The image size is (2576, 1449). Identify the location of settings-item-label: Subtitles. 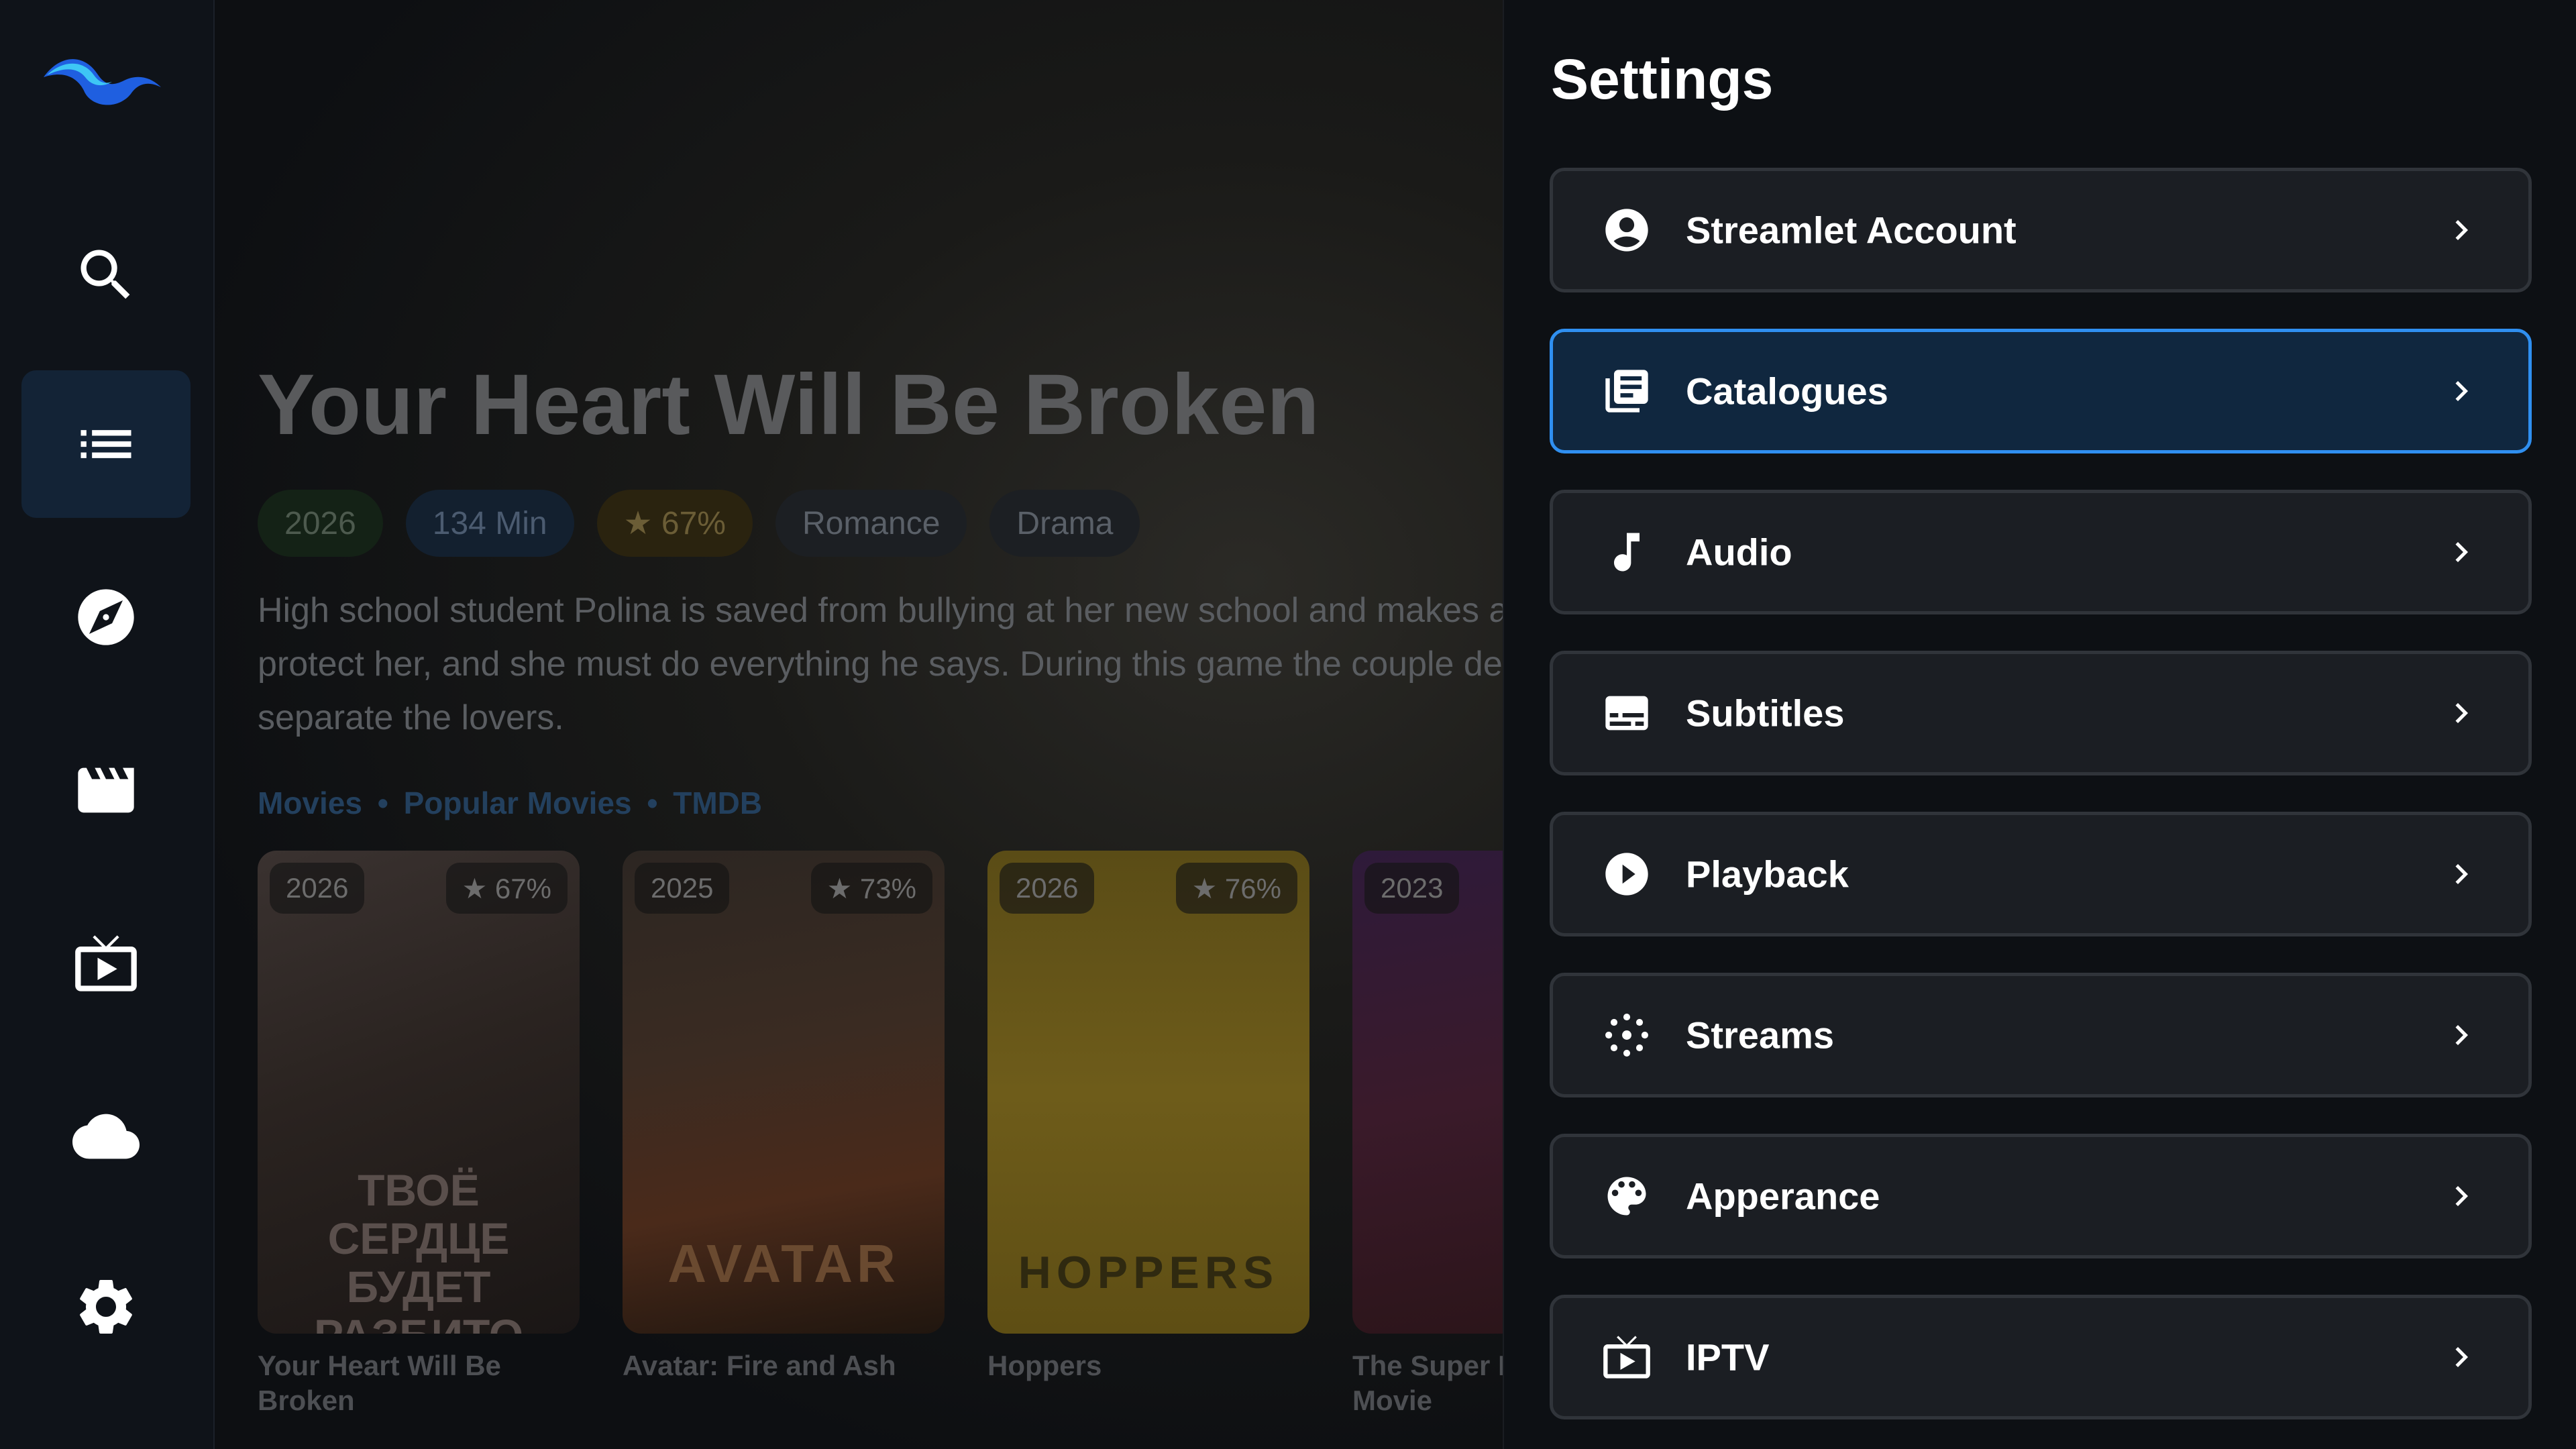
(1765, 713).